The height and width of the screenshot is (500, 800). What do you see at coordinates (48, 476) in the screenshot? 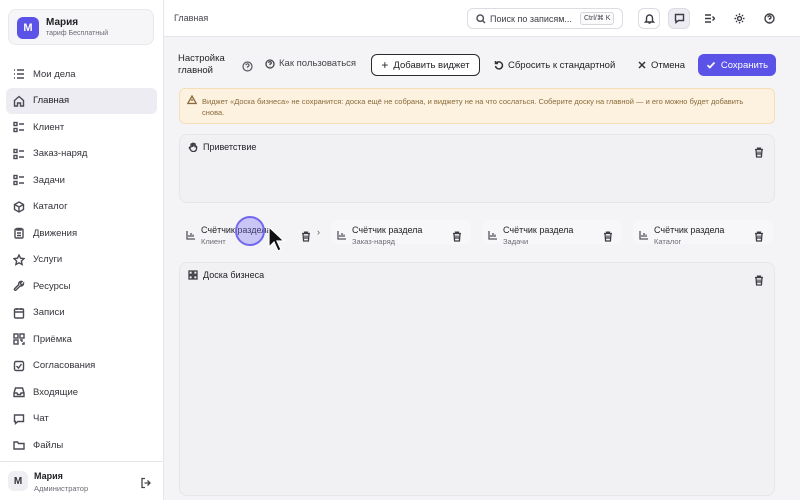
I see `footer-user-name: Мария` at bounding box center [48, 476].